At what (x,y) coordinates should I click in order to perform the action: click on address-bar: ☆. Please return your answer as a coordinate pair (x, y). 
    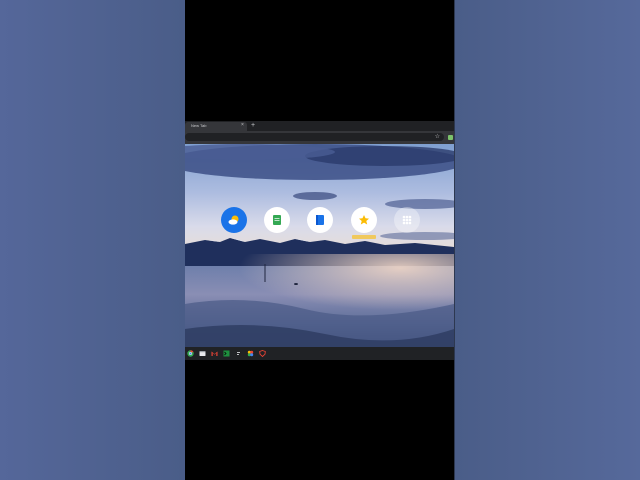
    Looking at the image, I should click on (314, 137).